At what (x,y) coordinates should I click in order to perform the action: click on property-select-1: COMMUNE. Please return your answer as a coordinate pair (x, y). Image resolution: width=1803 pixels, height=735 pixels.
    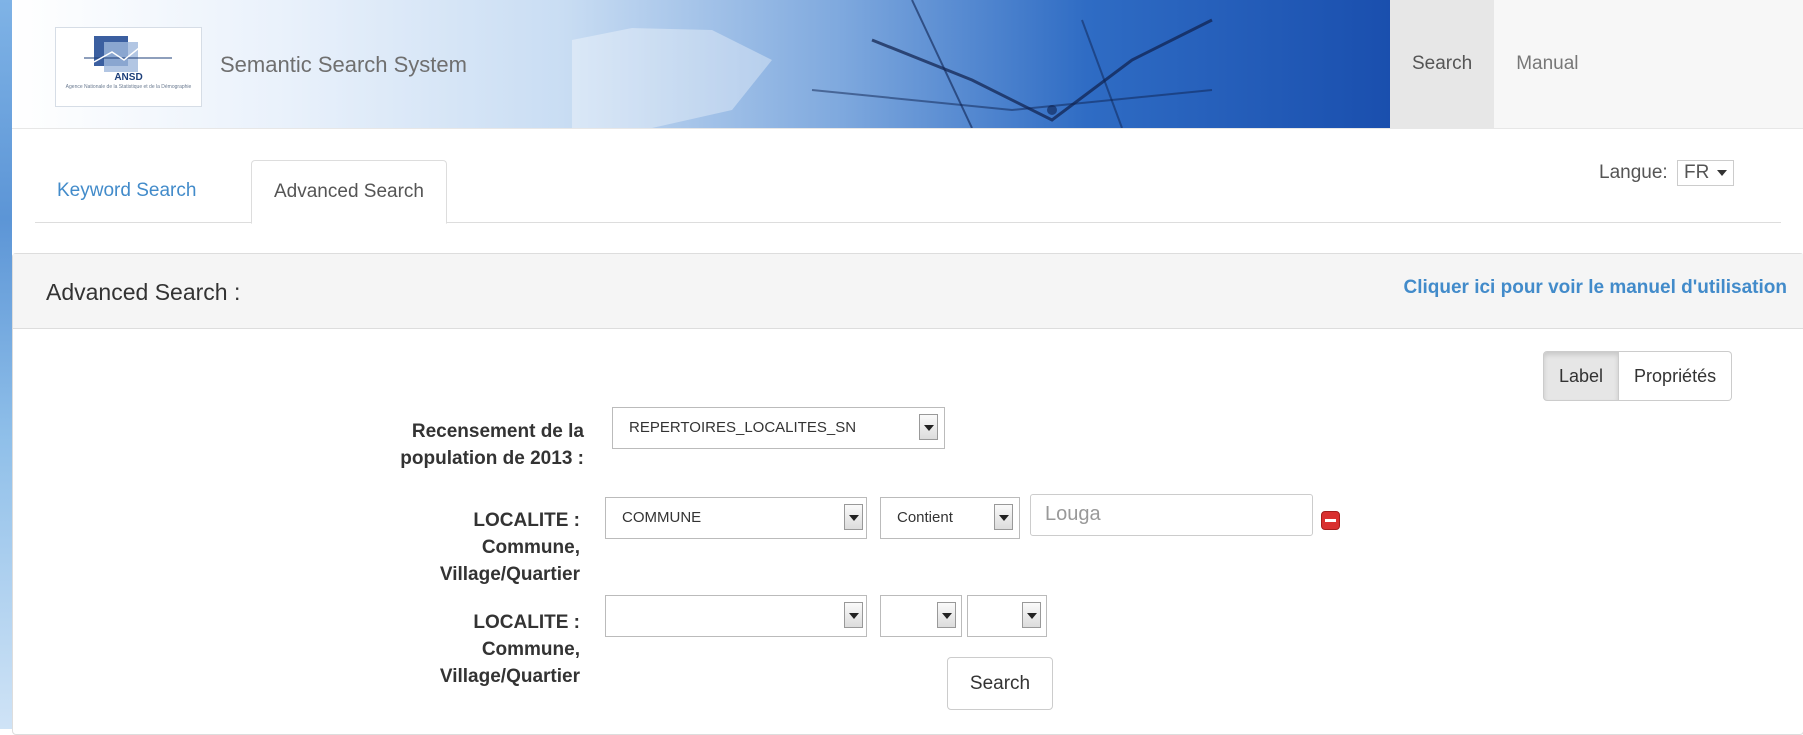
    Looking at the image, I should click on (736, 518).